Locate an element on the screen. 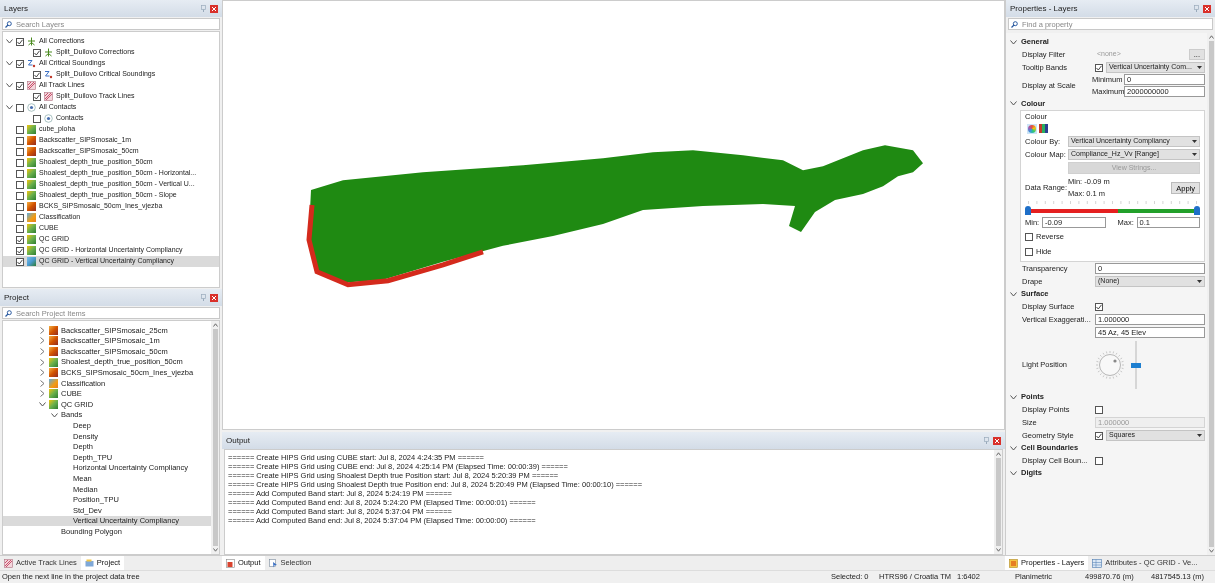 The image size is (1215, 583). panel-title: Project is located at coordinates (16, 297).